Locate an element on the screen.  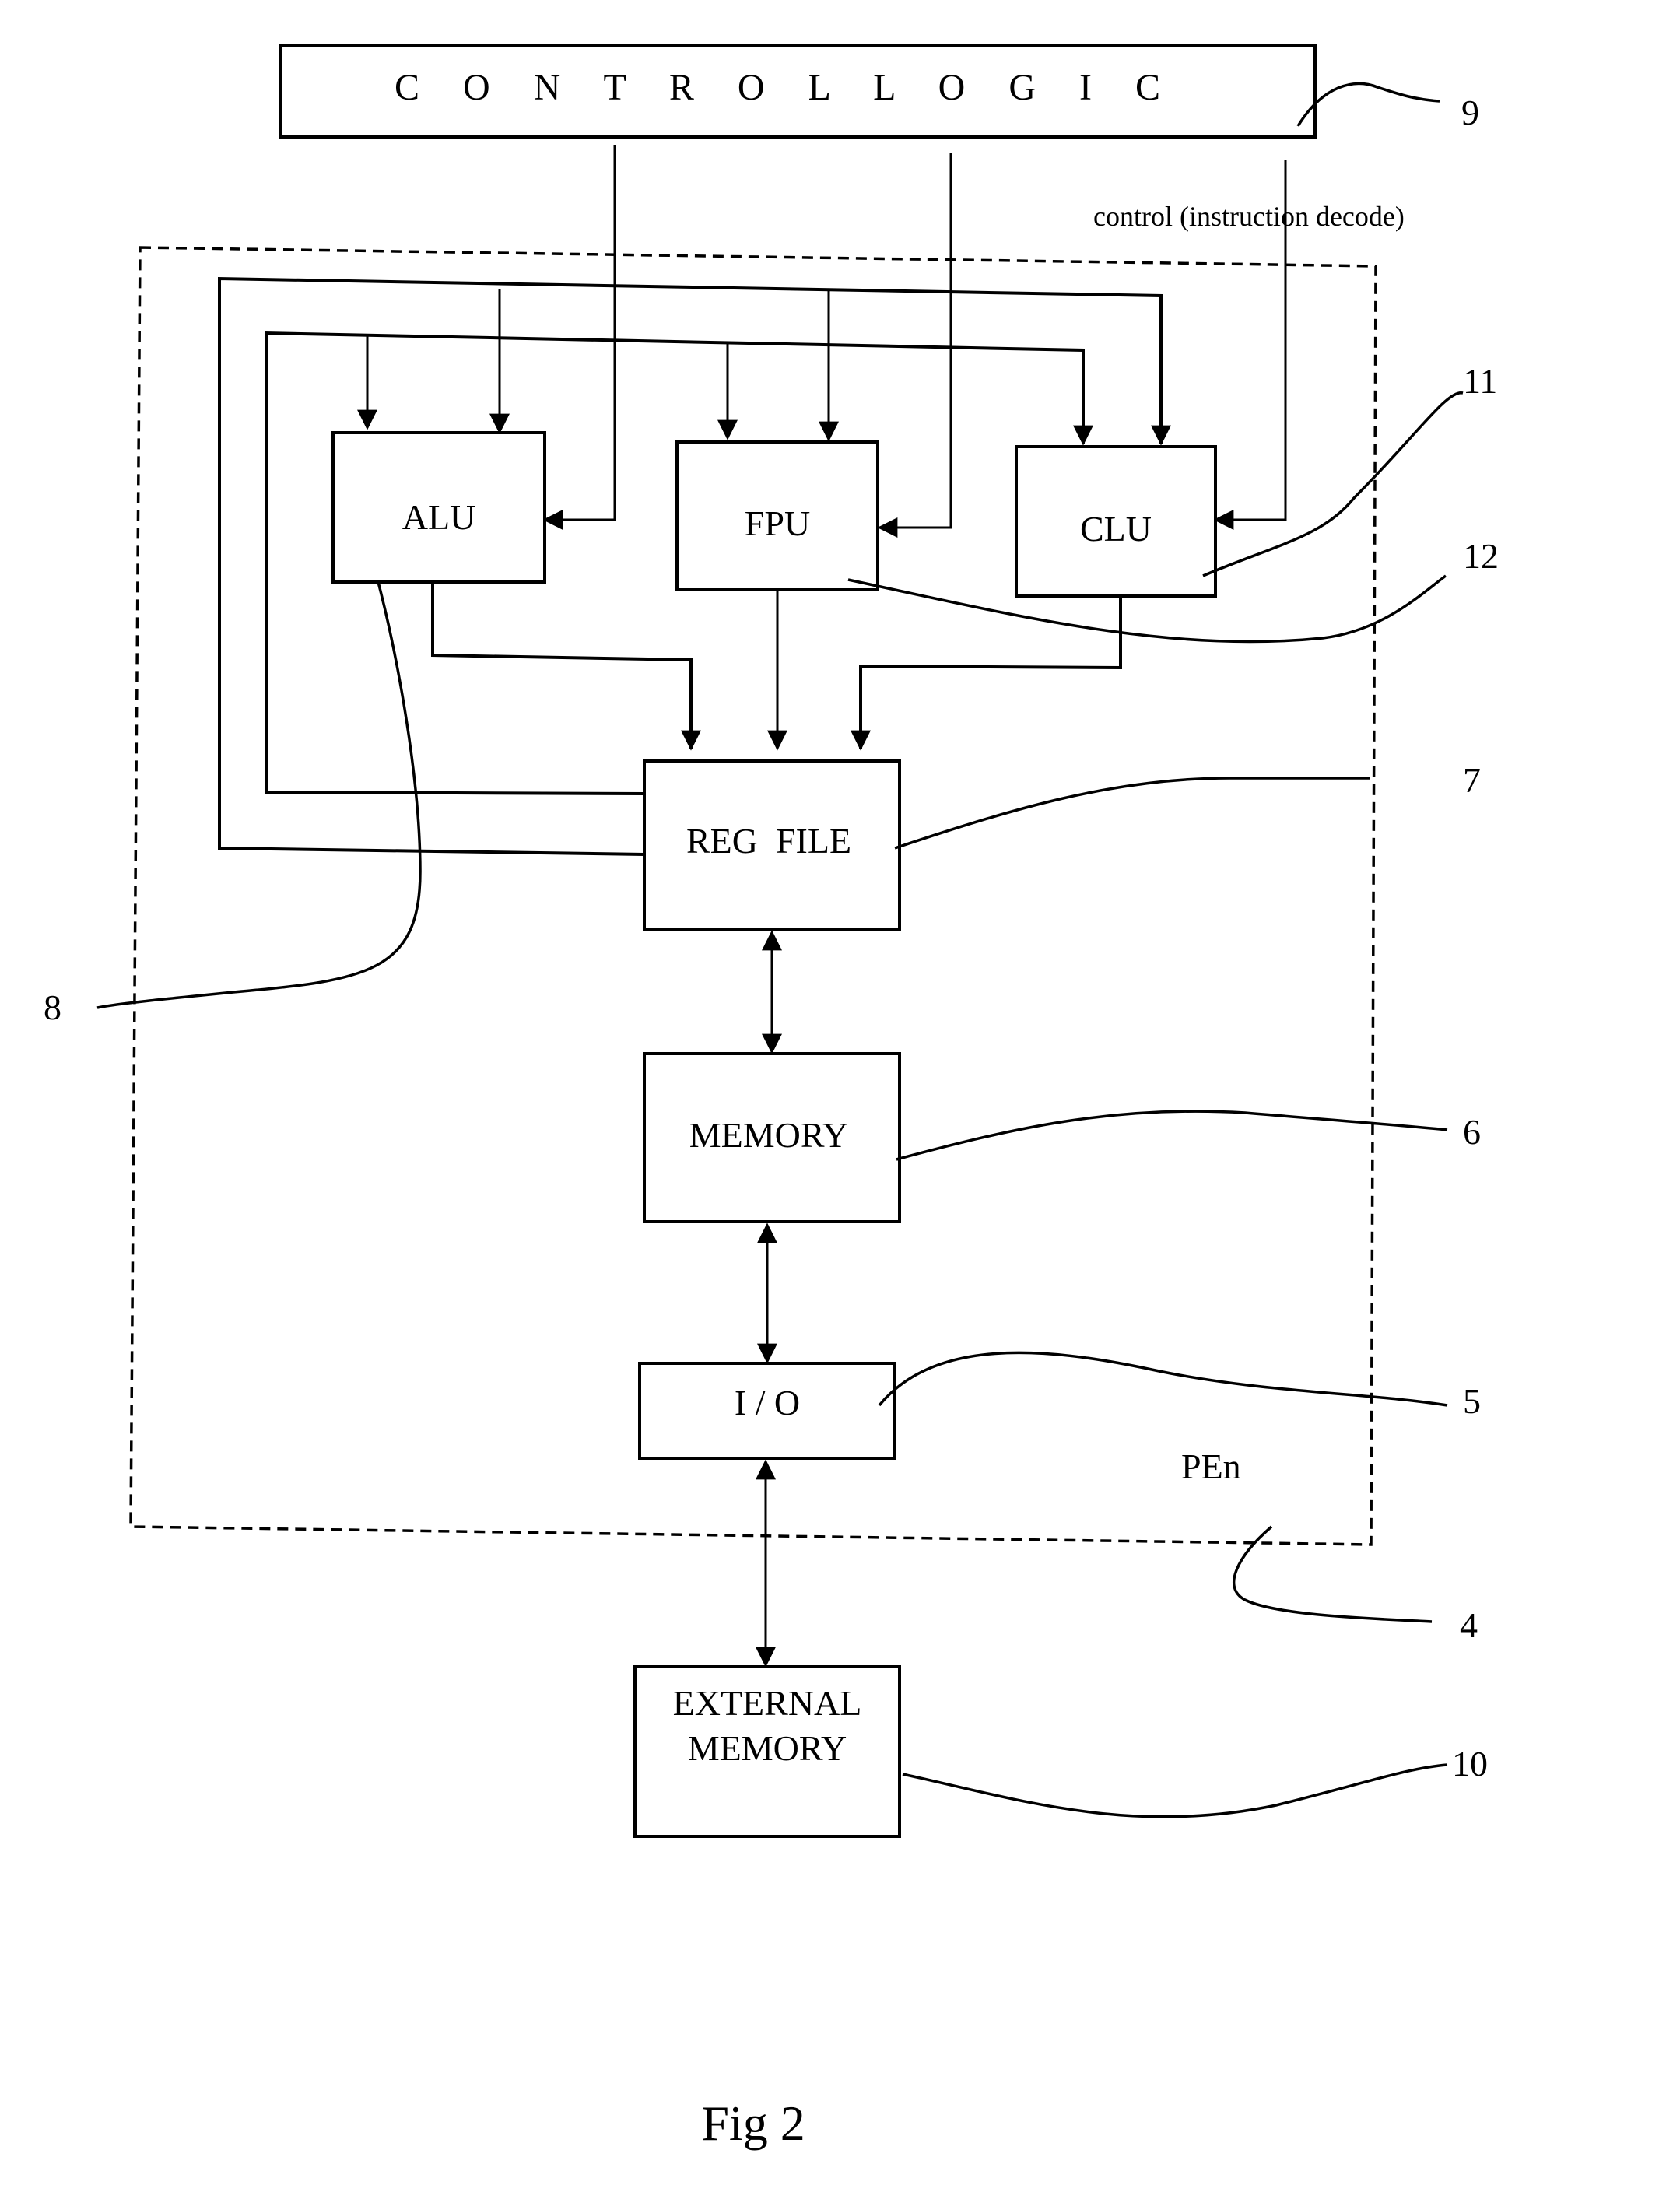
ref-5: 5 is located at coordinates (1472, 1401).